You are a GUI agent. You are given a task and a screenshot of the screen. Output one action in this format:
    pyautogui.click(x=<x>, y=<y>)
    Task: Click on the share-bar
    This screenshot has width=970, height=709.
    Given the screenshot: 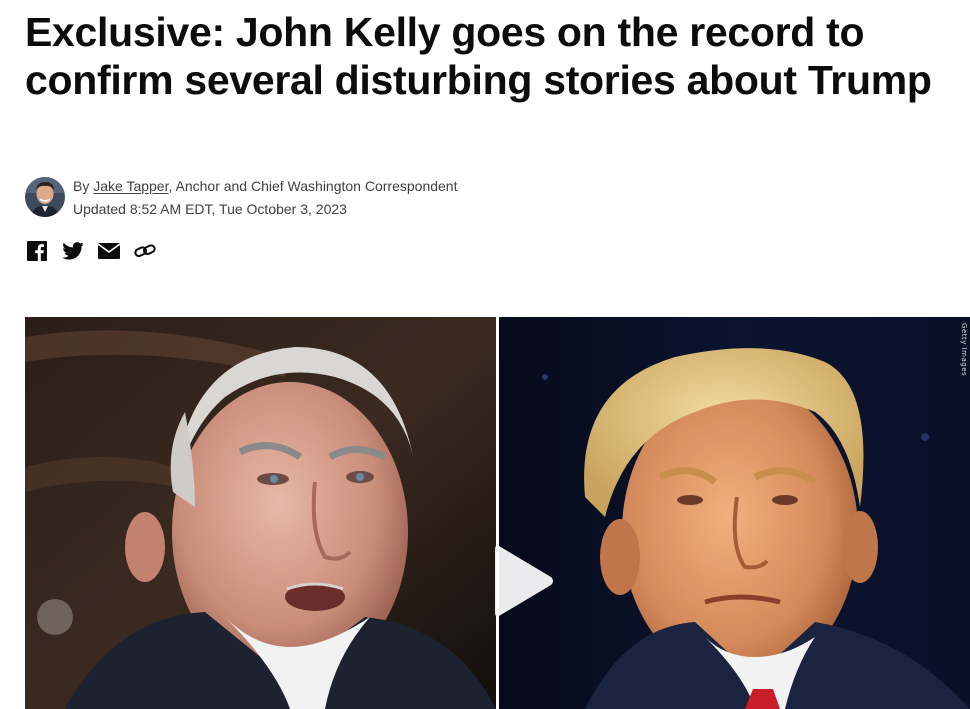 What is the action you would take?
    pyautogui.click(x=91, y=251)
    